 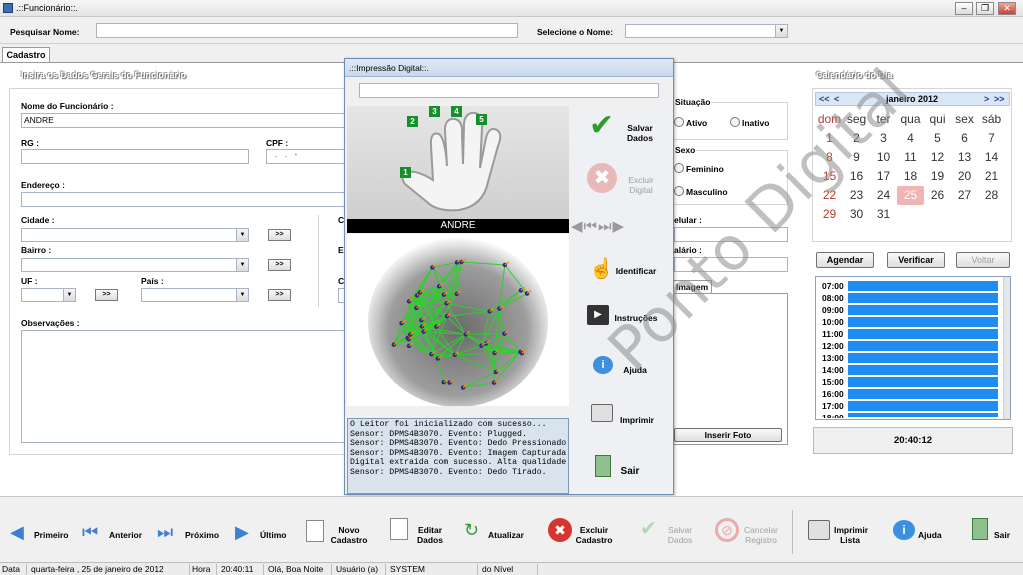 I want to click on save-fingerprint-button: Salvar Dados, so click(x=640, y=133).